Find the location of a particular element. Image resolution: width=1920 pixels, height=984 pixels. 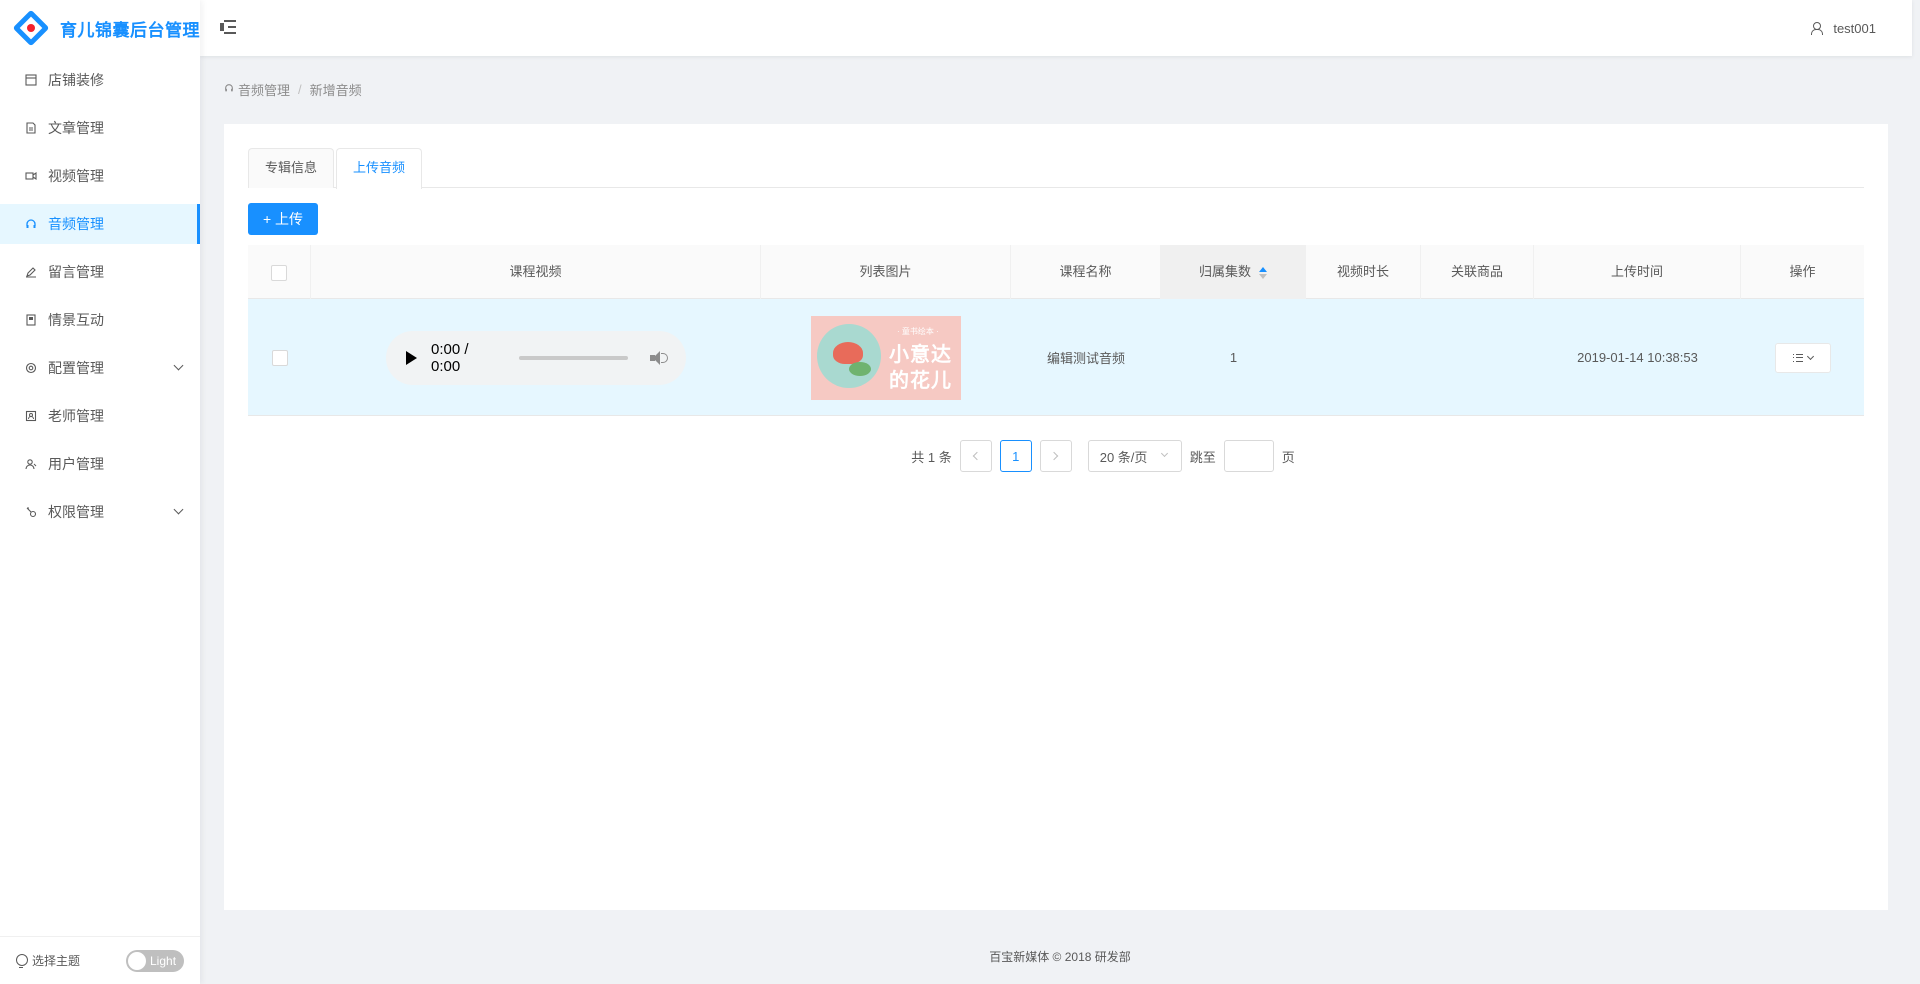

key-icon is located at coordinates (31, 512).